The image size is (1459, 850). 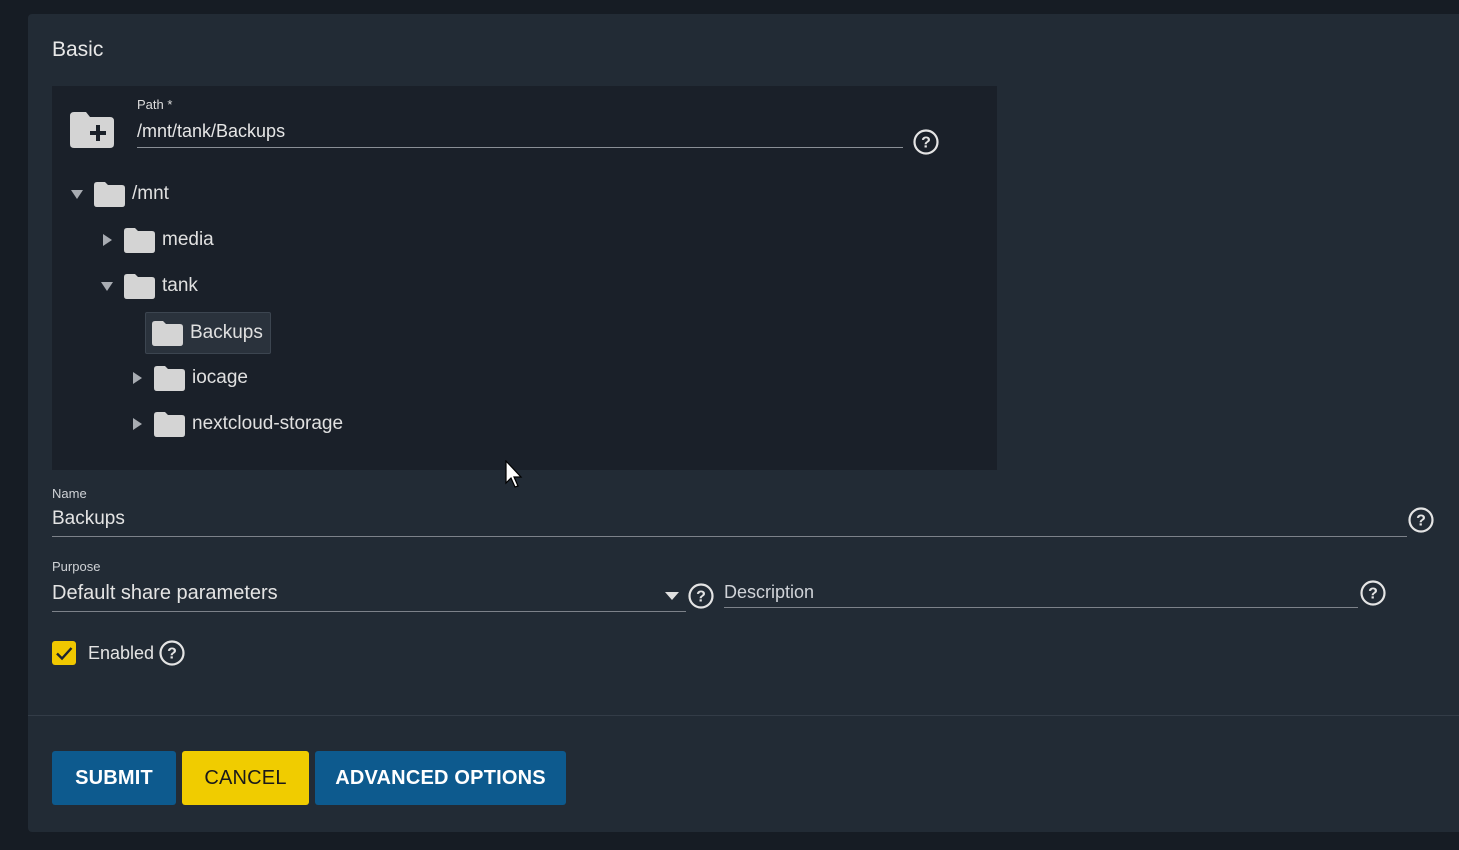 I want to click on mouse-cursor-icon, so click(x=515, y=474).